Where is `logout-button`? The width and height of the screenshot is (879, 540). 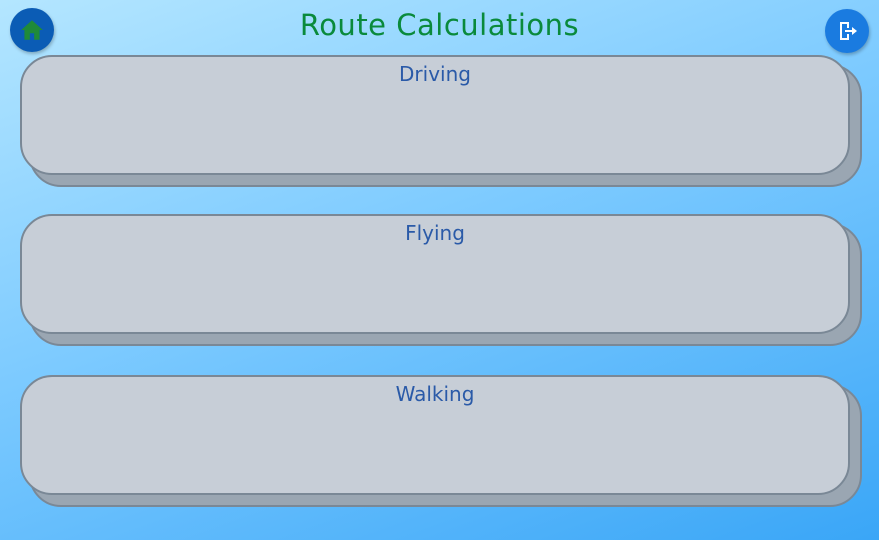 logout-button is located at coordinates (847, 31).